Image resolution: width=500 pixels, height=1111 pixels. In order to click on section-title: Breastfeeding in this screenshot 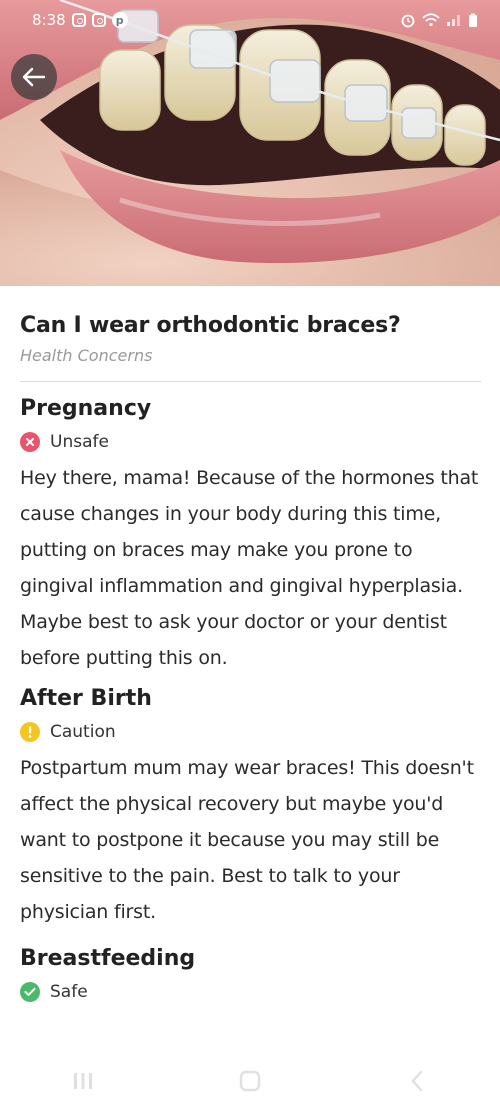, I will do `click(108, 958)`.